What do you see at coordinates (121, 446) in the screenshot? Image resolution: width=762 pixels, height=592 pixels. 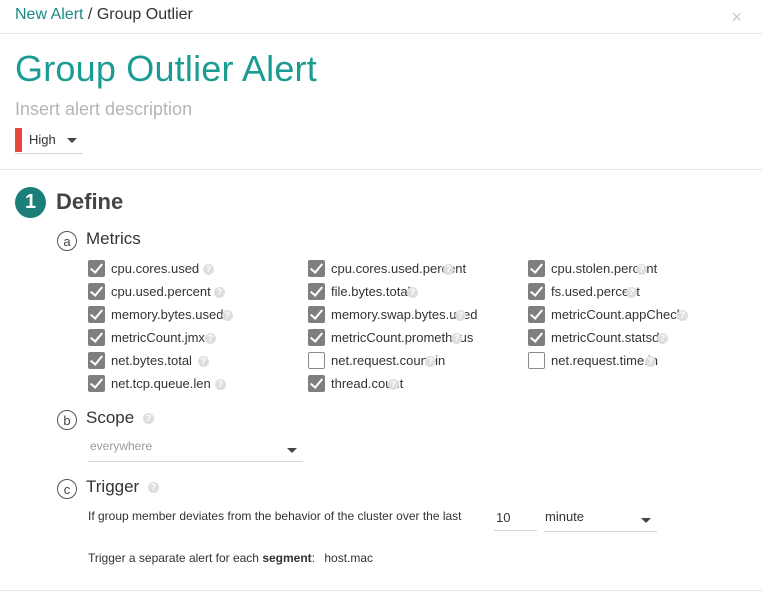 I see `scope-value: everywhere` at bounding box center [121, 446].